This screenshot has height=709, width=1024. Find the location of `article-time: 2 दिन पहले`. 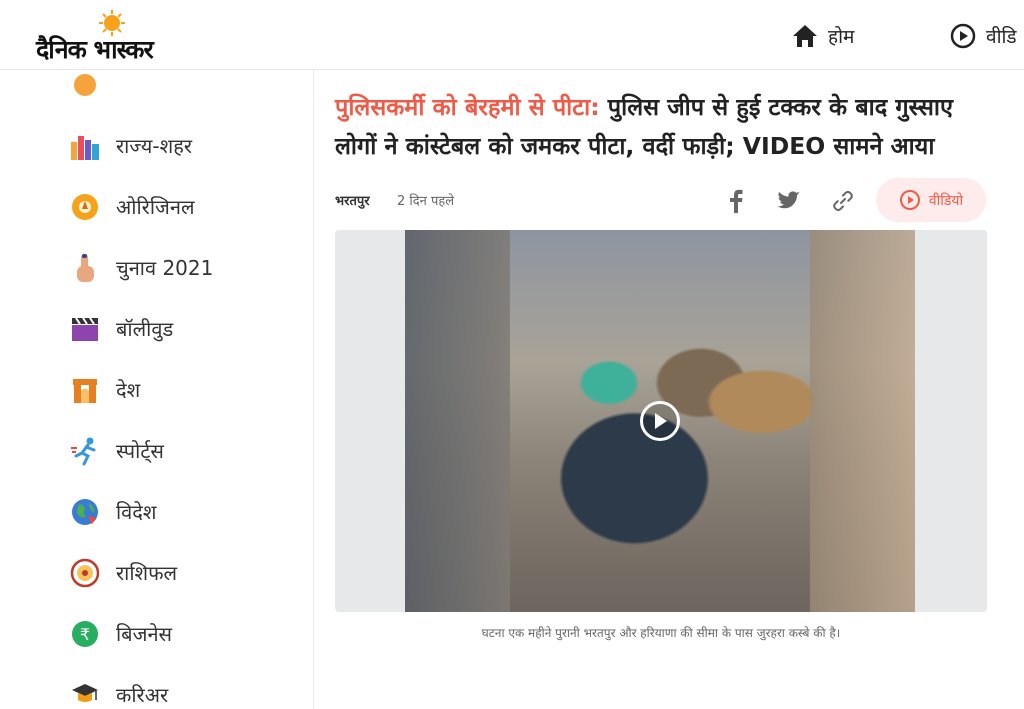

article-time: 2 दिन पहले is located at coordinates (426, 201).